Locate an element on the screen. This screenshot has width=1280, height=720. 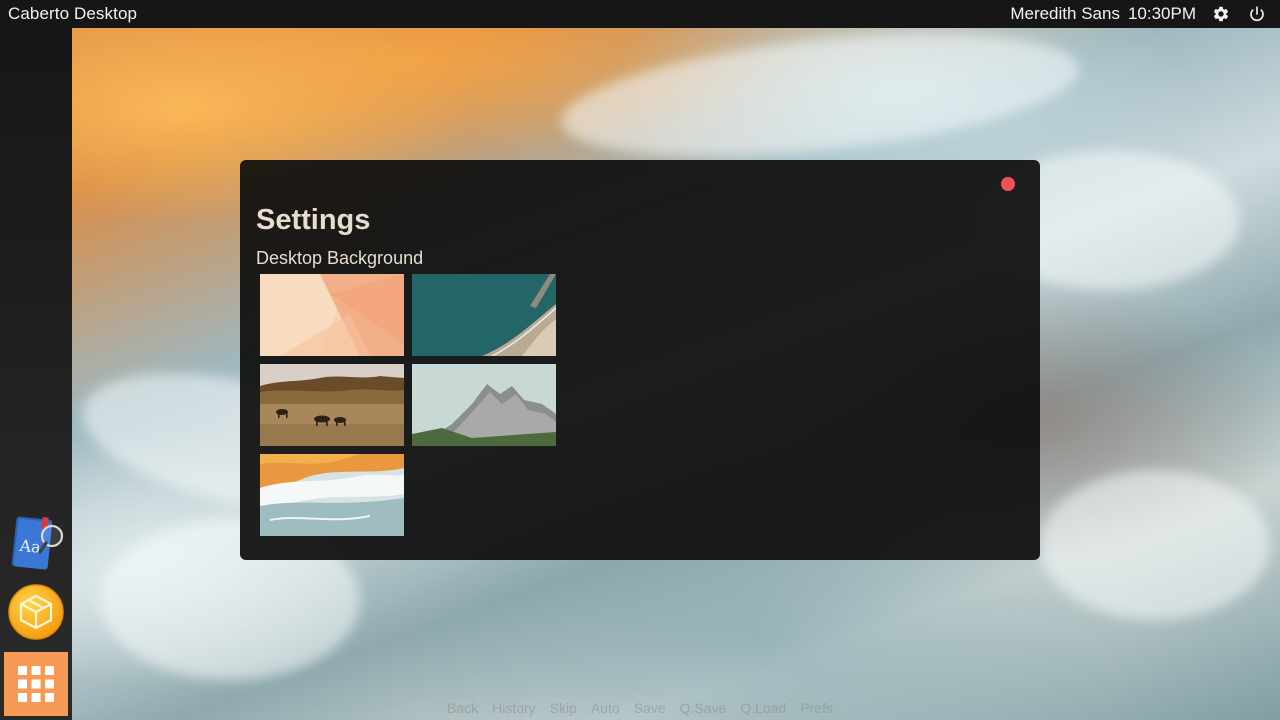
background-thumbnail-ocean-waves is located at coordinates (332, 495).